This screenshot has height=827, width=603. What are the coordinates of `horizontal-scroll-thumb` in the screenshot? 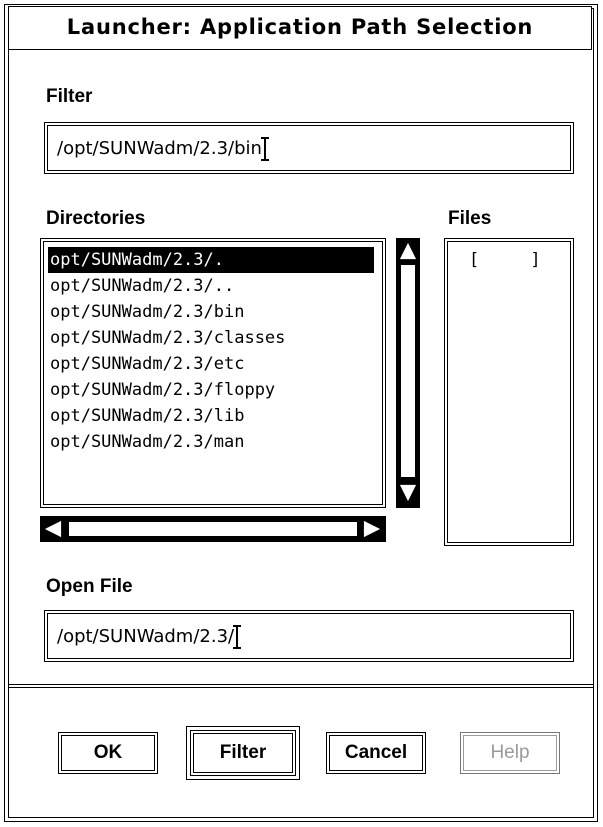 It's located at (213, 529).